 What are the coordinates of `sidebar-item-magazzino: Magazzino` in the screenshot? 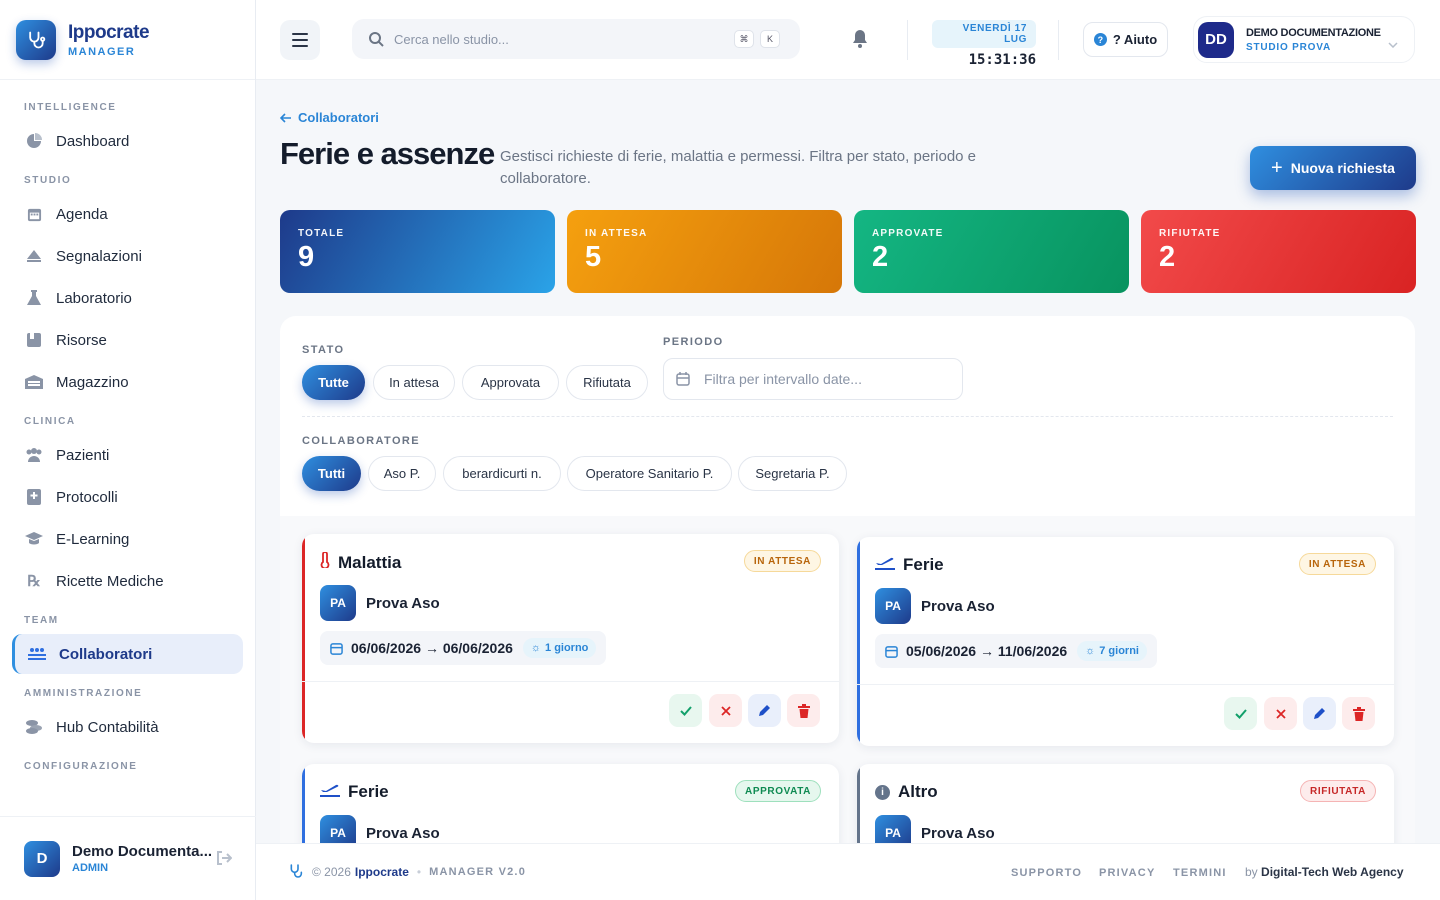 It's located at (127, 382).